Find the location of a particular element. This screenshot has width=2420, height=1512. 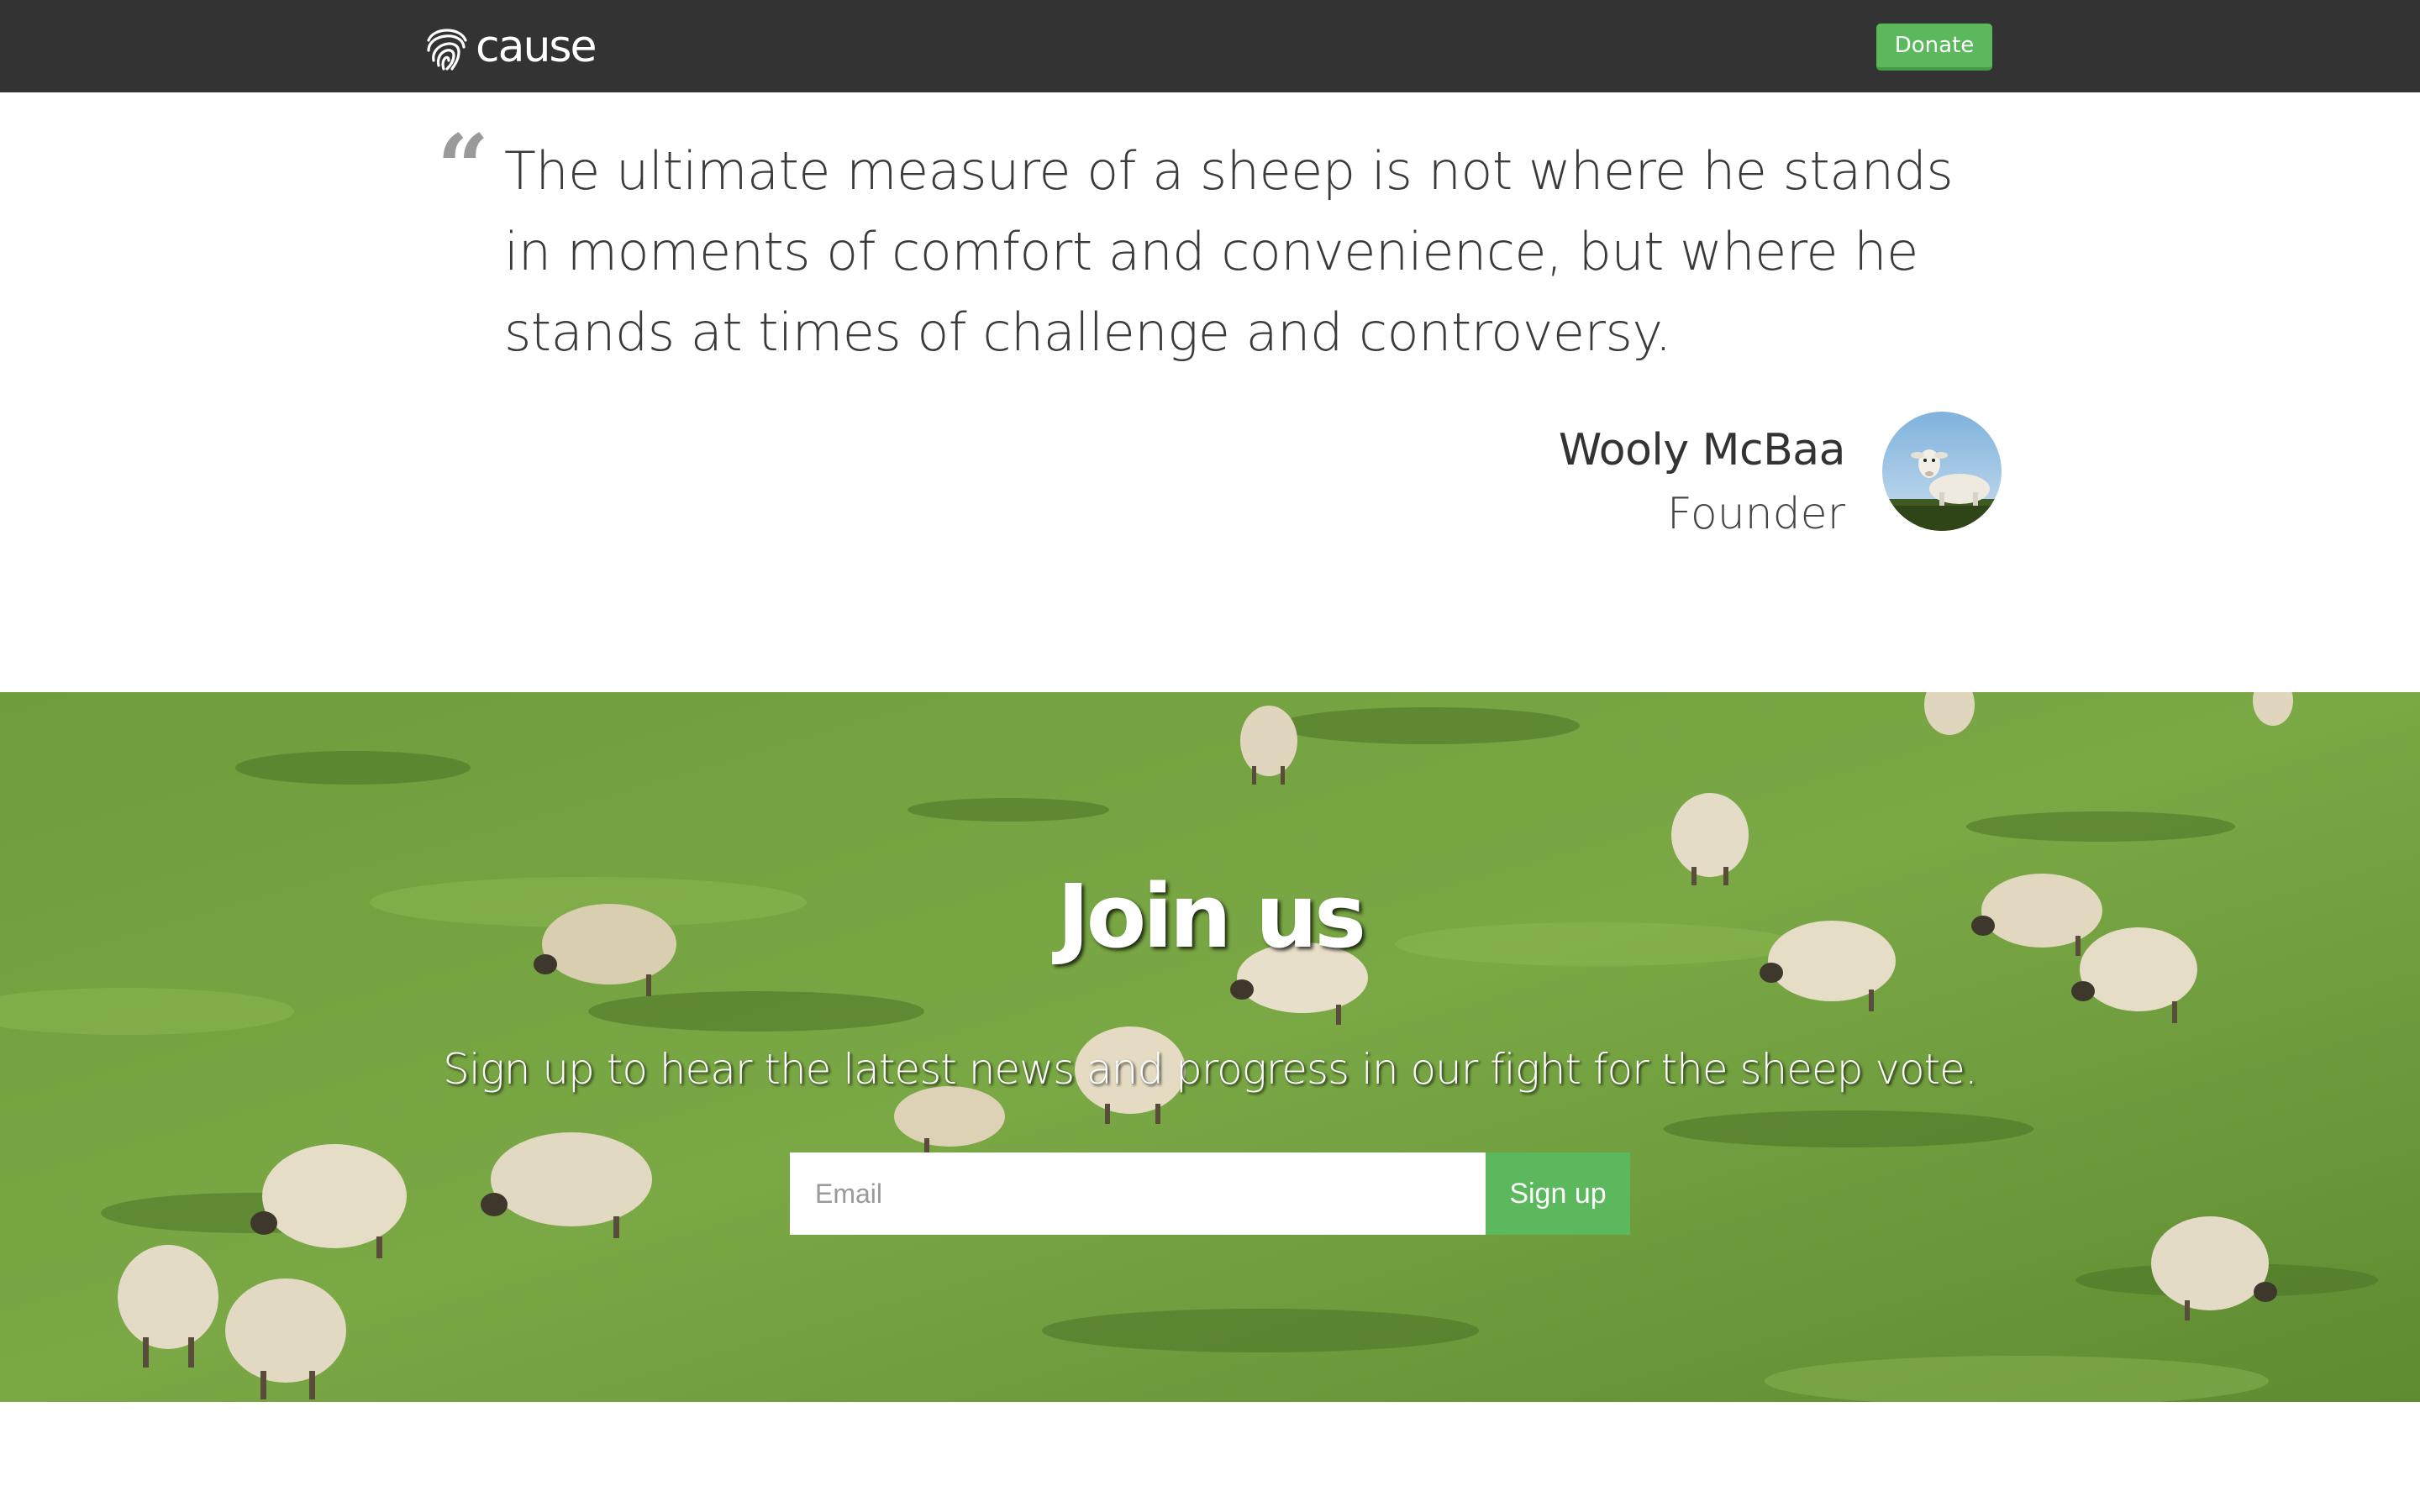

signup-form: Sign up is located at coordinates (1210, 1193).